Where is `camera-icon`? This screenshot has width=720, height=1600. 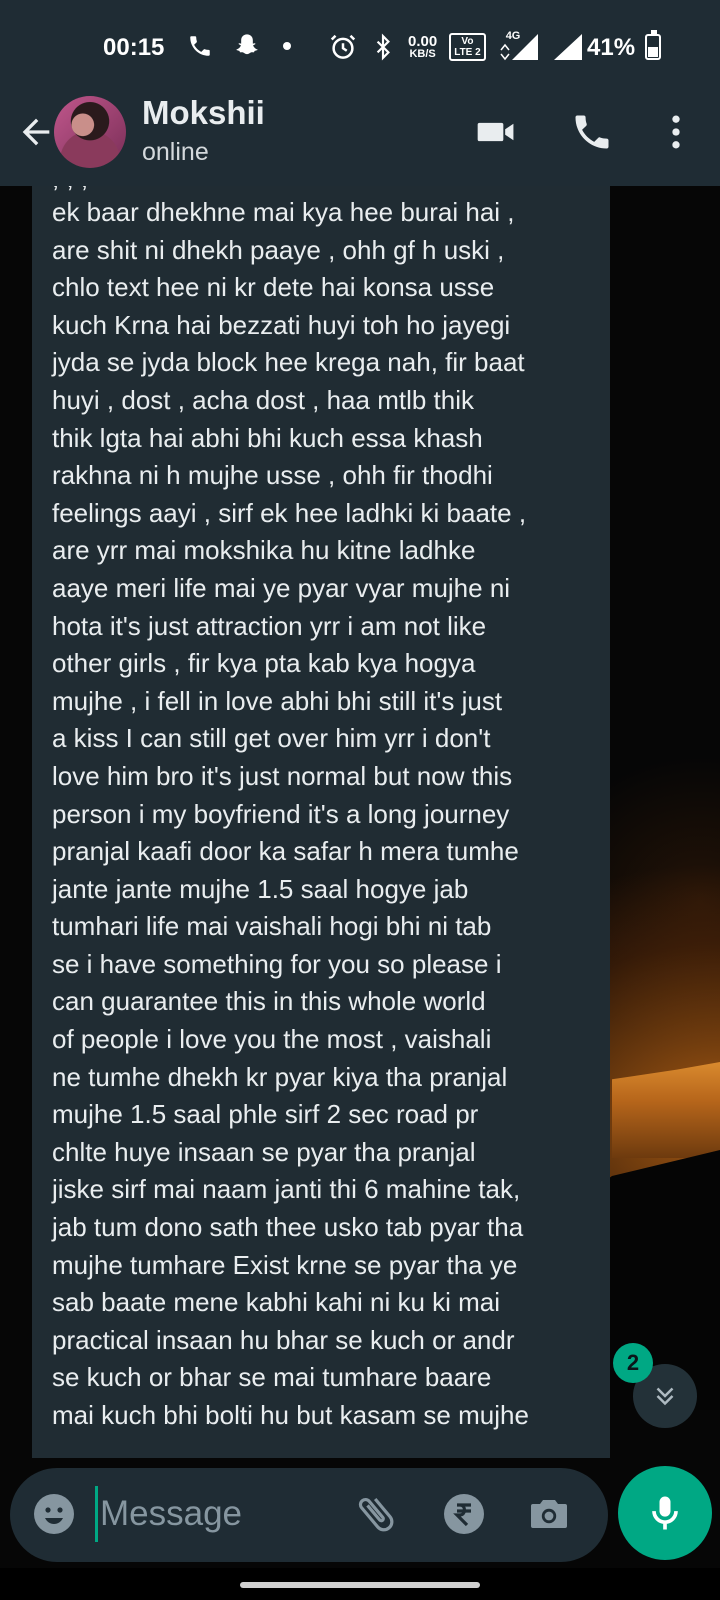
camera-icon is located at coordinates (549, 1514).